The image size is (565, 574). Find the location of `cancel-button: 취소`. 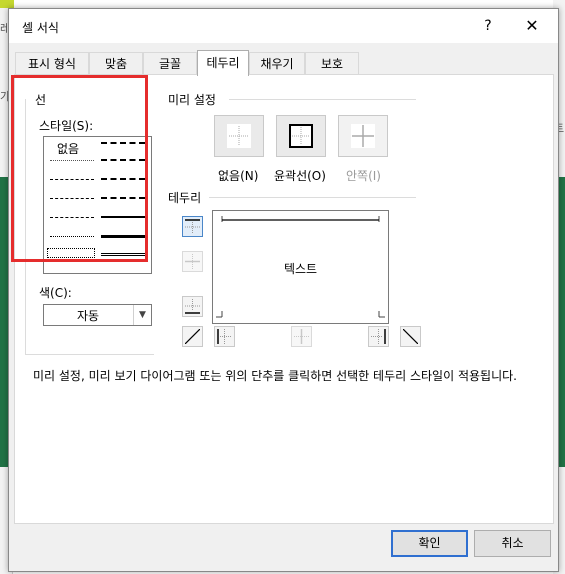

cancel-button: 취소 is located at coordinates (512, 543).